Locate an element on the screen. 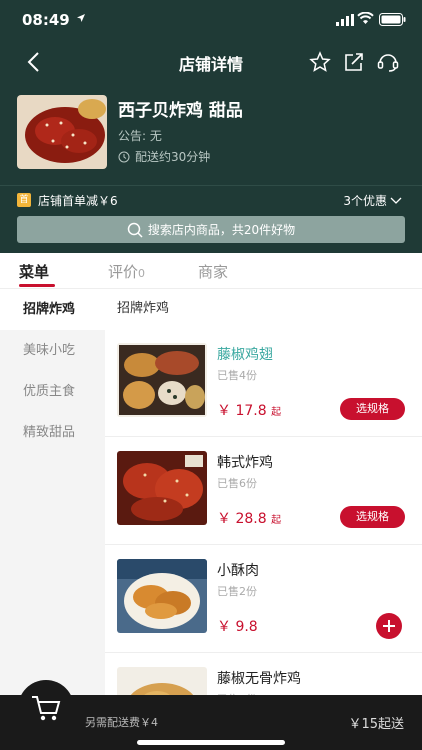 Image resolution: width=422 pixels, height=750 pixels. star-icon is located at coordinates (320, 62).